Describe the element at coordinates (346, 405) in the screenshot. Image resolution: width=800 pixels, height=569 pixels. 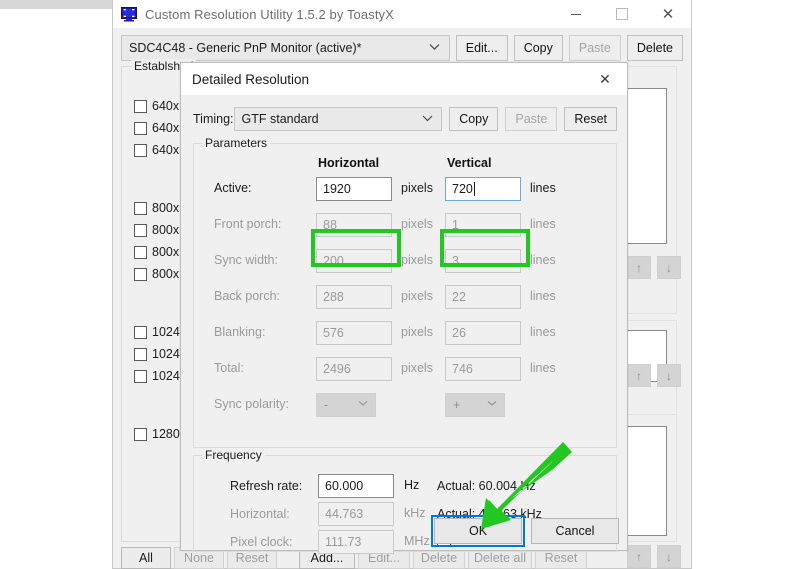
I see `sync-polarity-horizontal-dropdown: -` at that location.